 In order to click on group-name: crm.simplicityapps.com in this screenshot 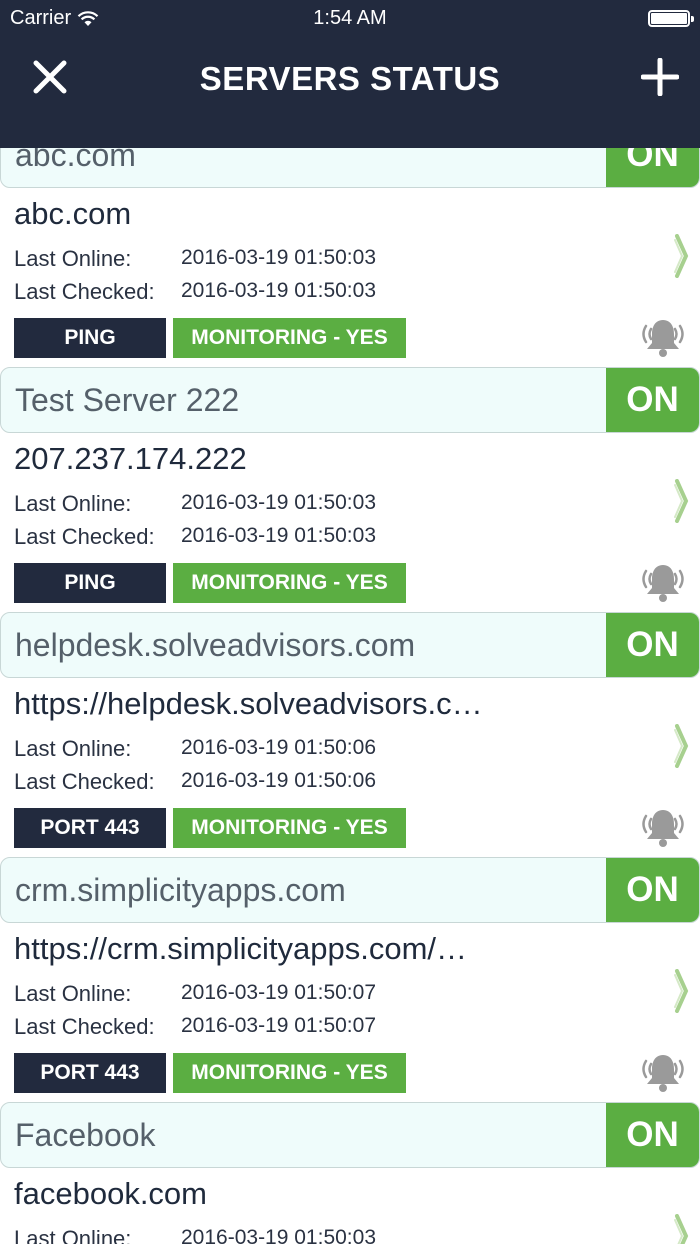, I will do `click(180, 890)`.